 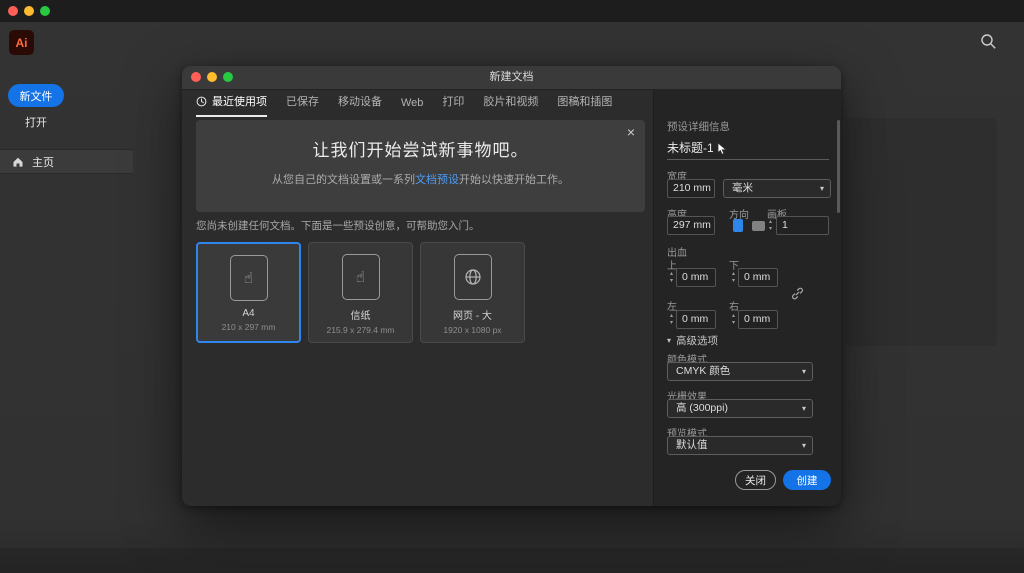 I want to click on preset-name: A4, so click(x=248, y=313).